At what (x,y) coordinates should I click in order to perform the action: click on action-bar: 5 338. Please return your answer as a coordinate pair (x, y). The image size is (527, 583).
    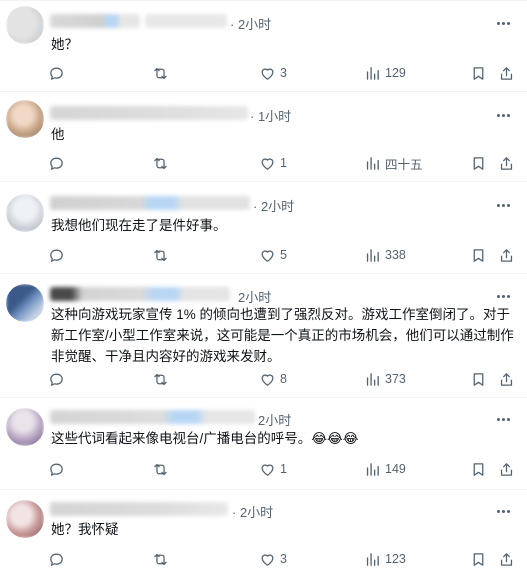
    Looking at the image, I should click on (263, 255).